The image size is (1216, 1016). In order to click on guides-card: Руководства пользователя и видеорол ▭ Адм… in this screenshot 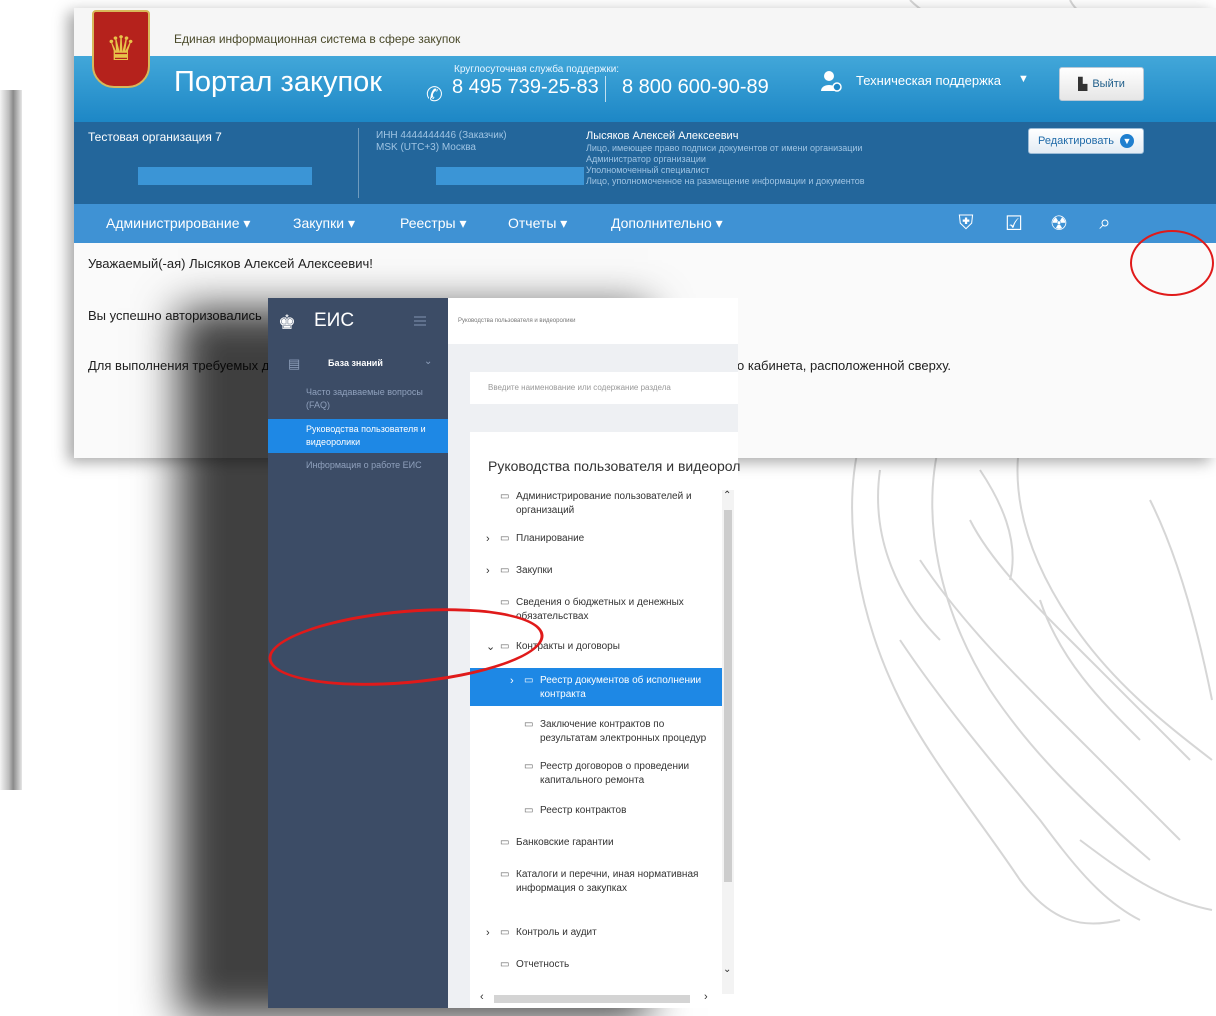, I will do `click(605, 720)`.